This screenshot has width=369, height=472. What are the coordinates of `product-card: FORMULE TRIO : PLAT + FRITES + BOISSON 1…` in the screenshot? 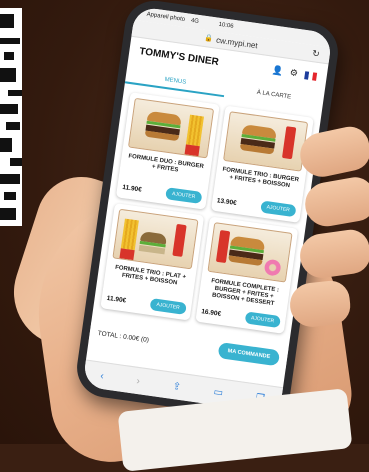 It's located at (152, 262).